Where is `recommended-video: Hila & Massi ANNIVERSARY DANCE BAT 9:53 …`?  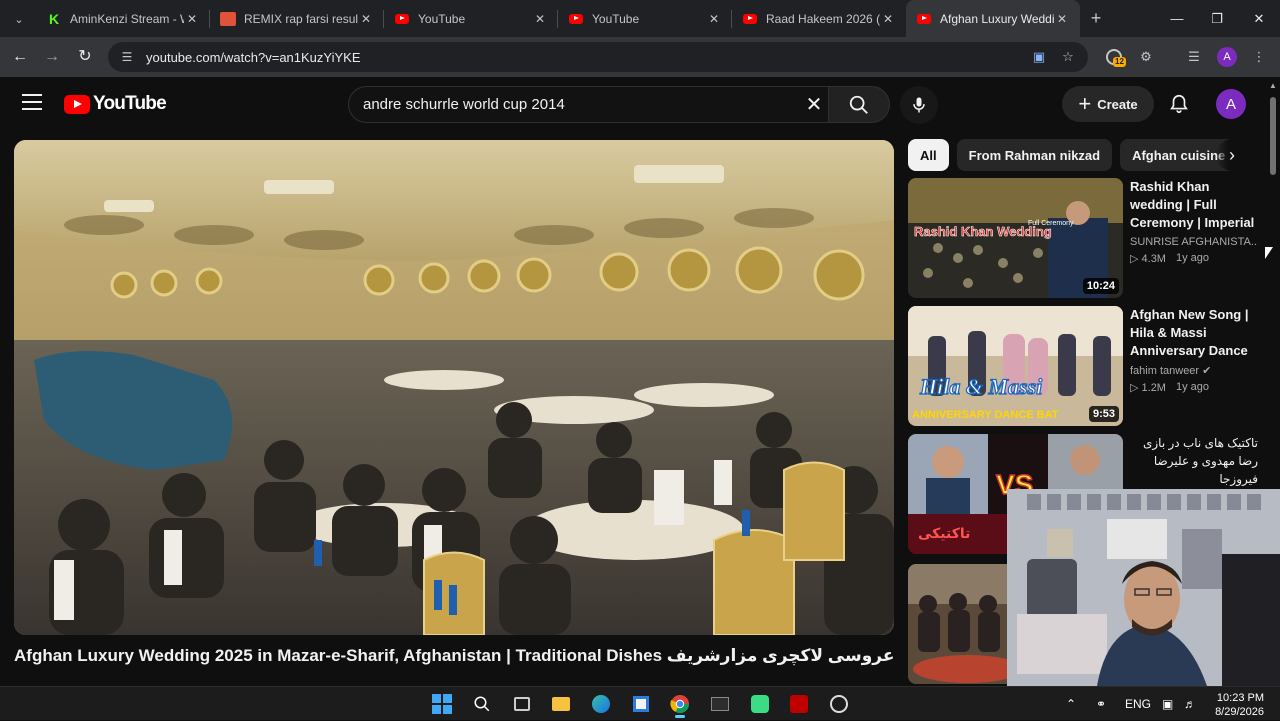 recommended-video: Hila & Massi ANNIVERSARY DANCE BAT 9:53 … is located at coordinates (1083, 366).